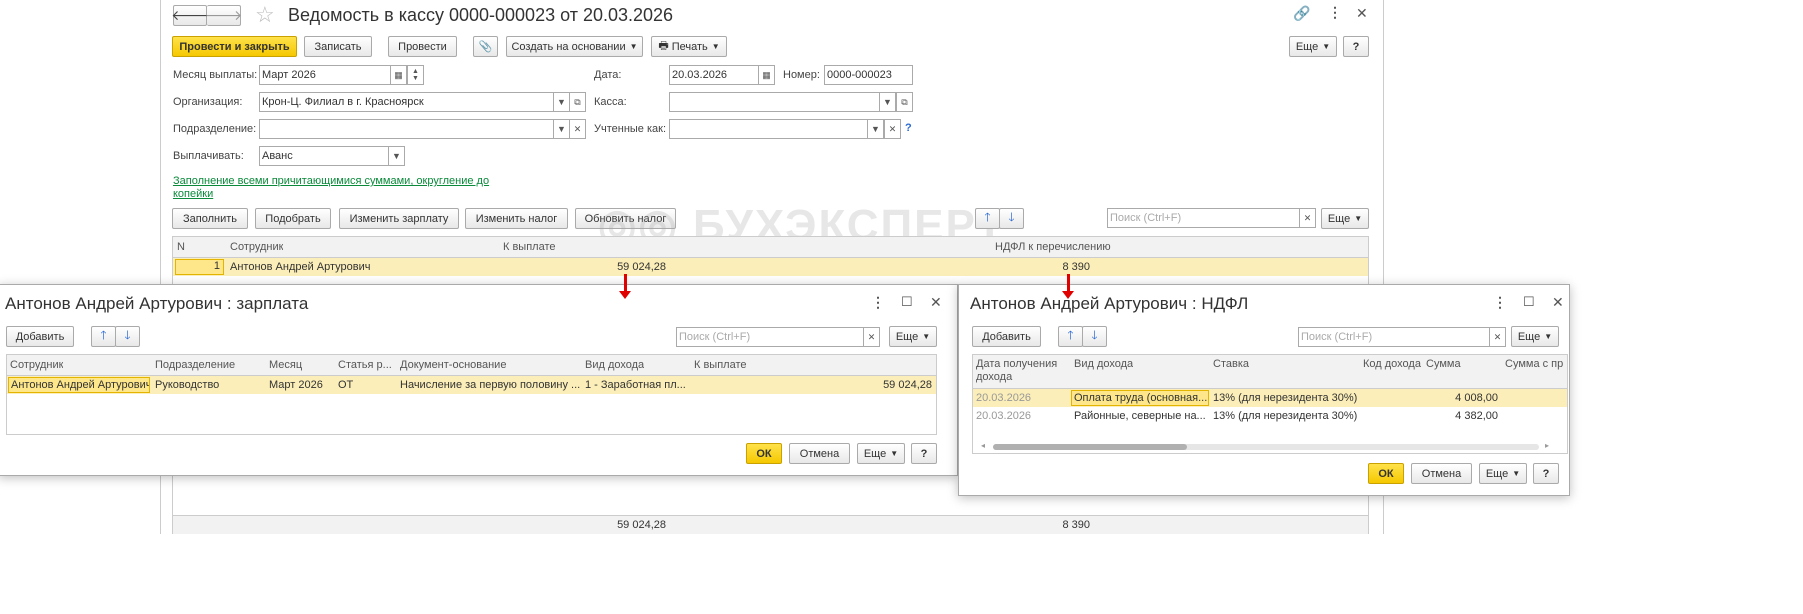 Image resolution: width=1803 pixels, height=614 pixels. What do you see at coordinates (689, 46) in the screenshot?
I see `print-button: 🖶 Печать ▼` at bounding box center [689, 46].